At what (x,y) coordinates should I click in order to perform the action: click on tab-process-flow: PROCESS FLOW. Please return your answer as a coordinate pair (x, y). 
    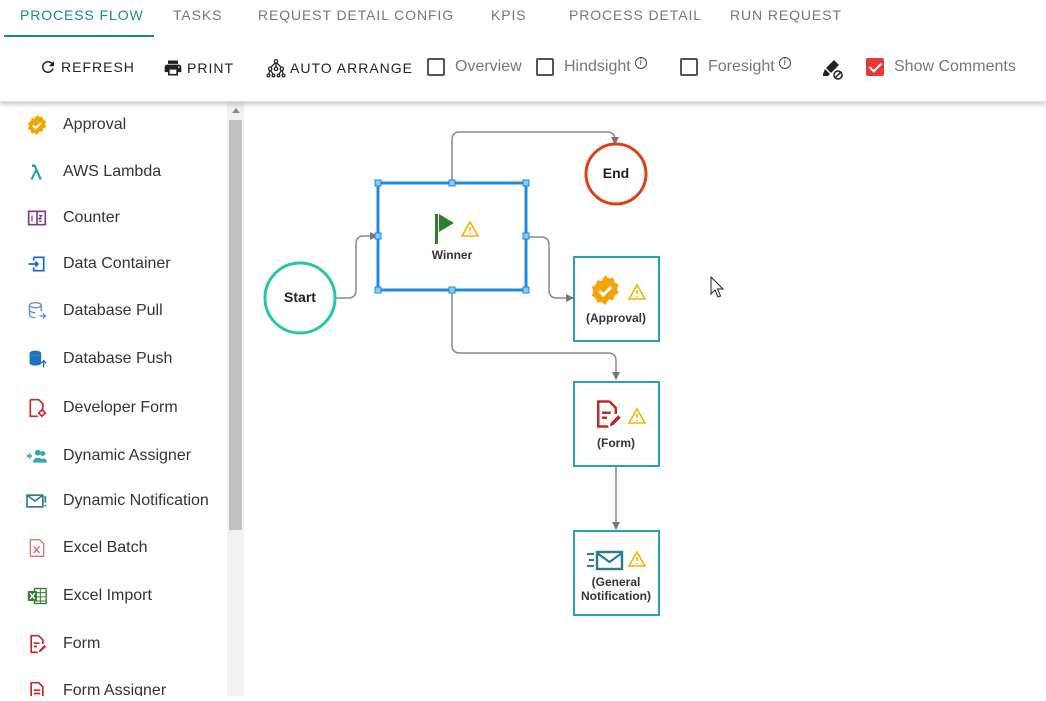
    Looking at the image, I should click on (82, 19).